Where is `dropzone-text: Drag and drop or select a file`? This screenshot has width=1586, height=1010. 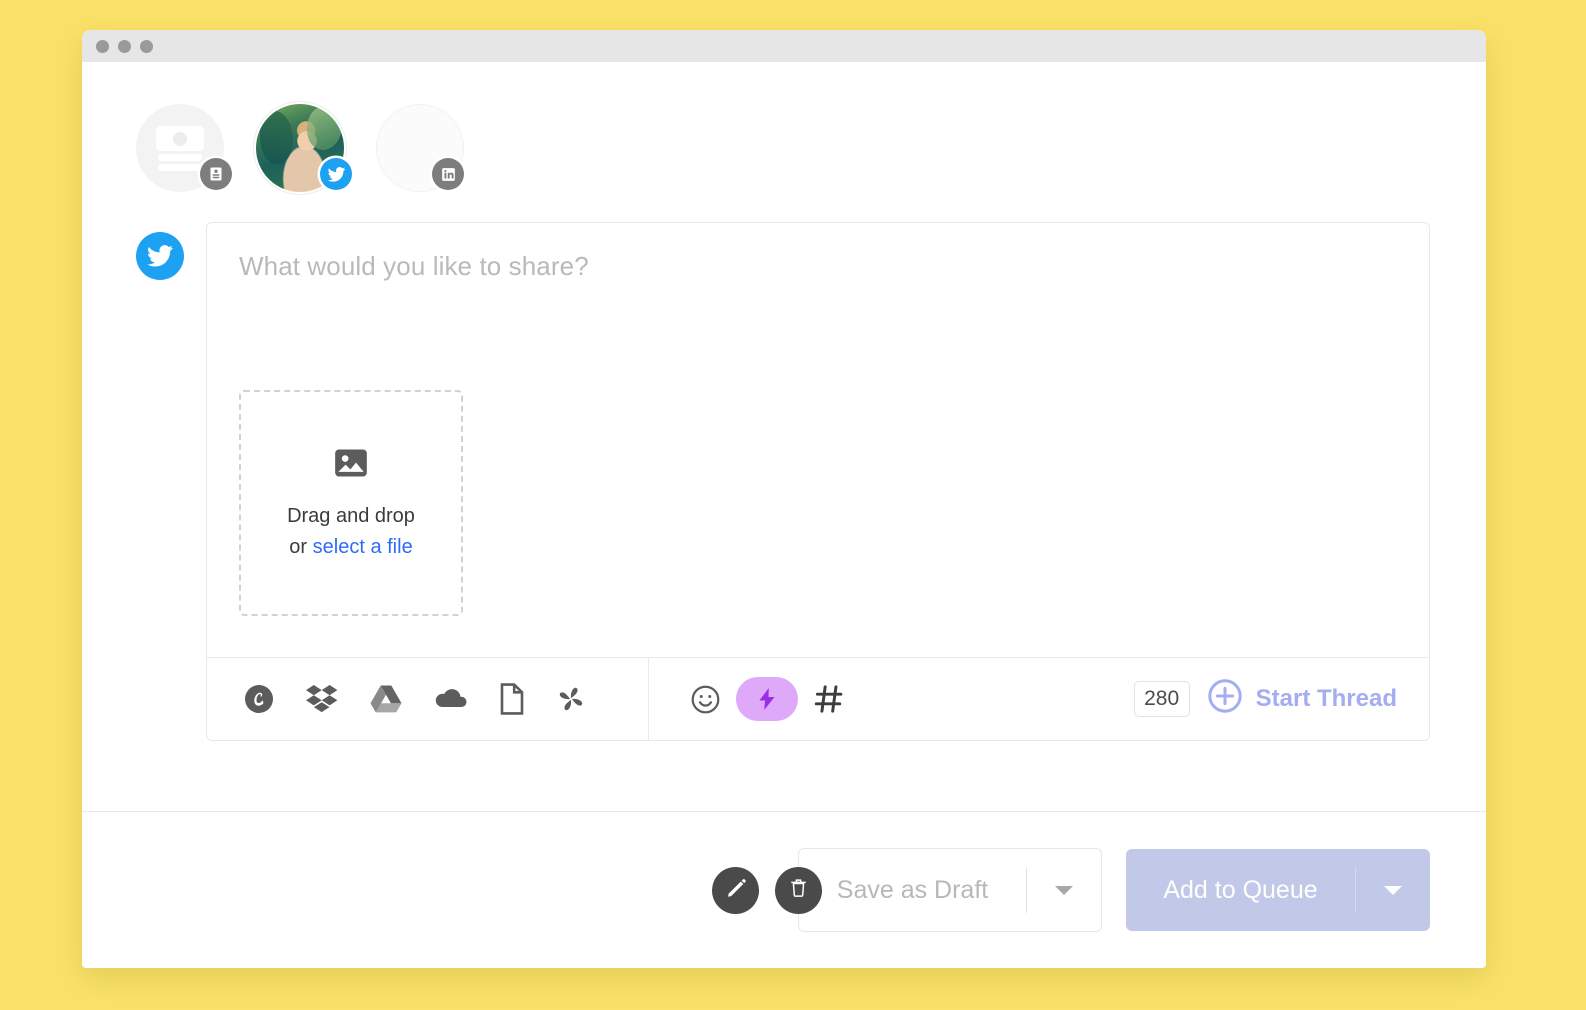
dropzone-text: Drag and drop or select a file is located at coordinates (351, 532).